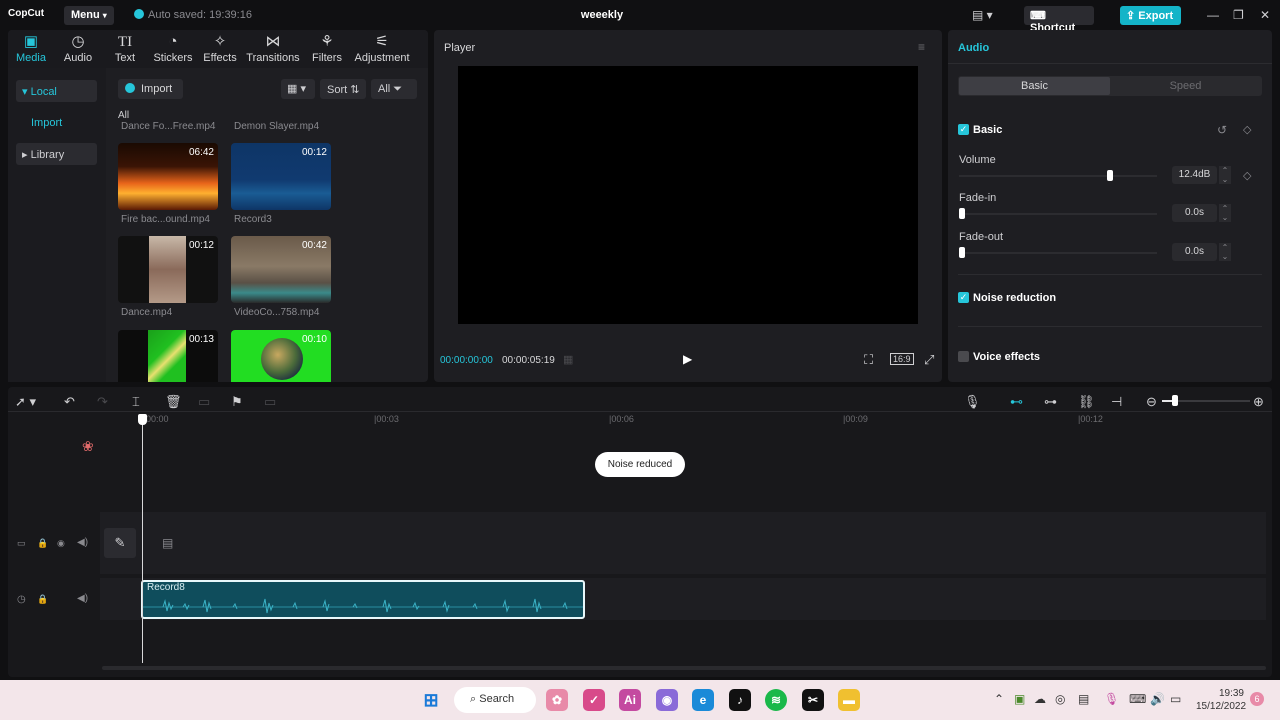  I want to click on split-icon: ⌶, so click(136, 402).